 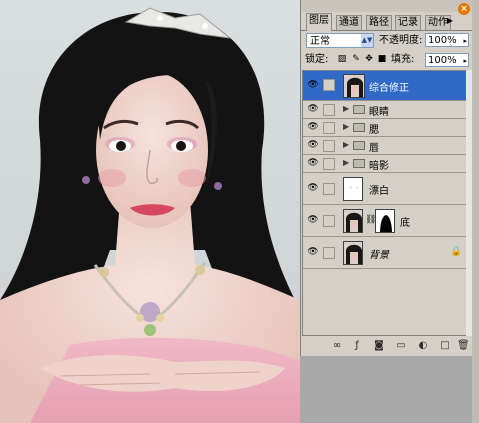 I want to click on adjustment-layer-icon: ◐, so click(x=423, y=346).